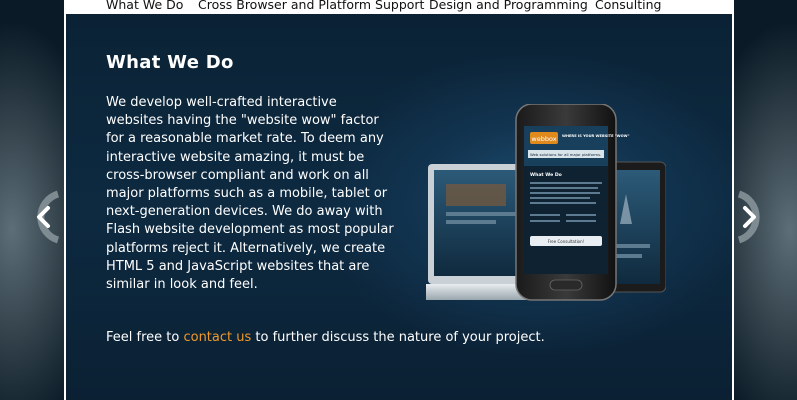 This screenshot has width=797, height=400. Describe the element at coordinates (566, 241) in the screenshot. I see `phone-button-text: Free Consultation!` at that location.